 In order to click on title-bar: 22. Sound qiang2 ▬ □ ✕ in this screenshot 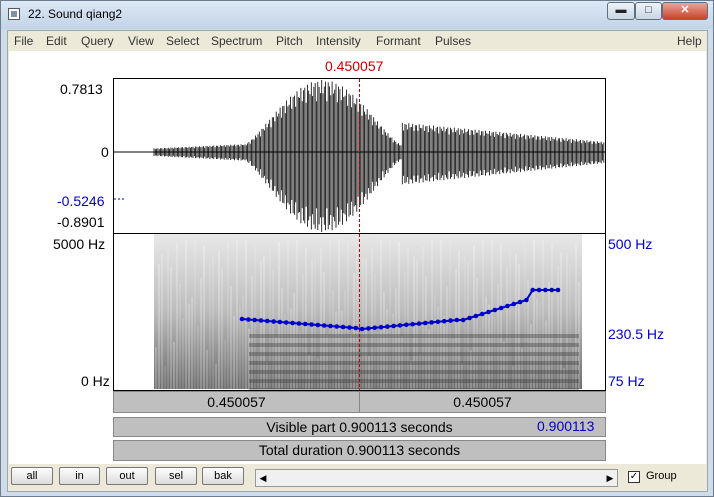, I will do `click(357, 15)`.